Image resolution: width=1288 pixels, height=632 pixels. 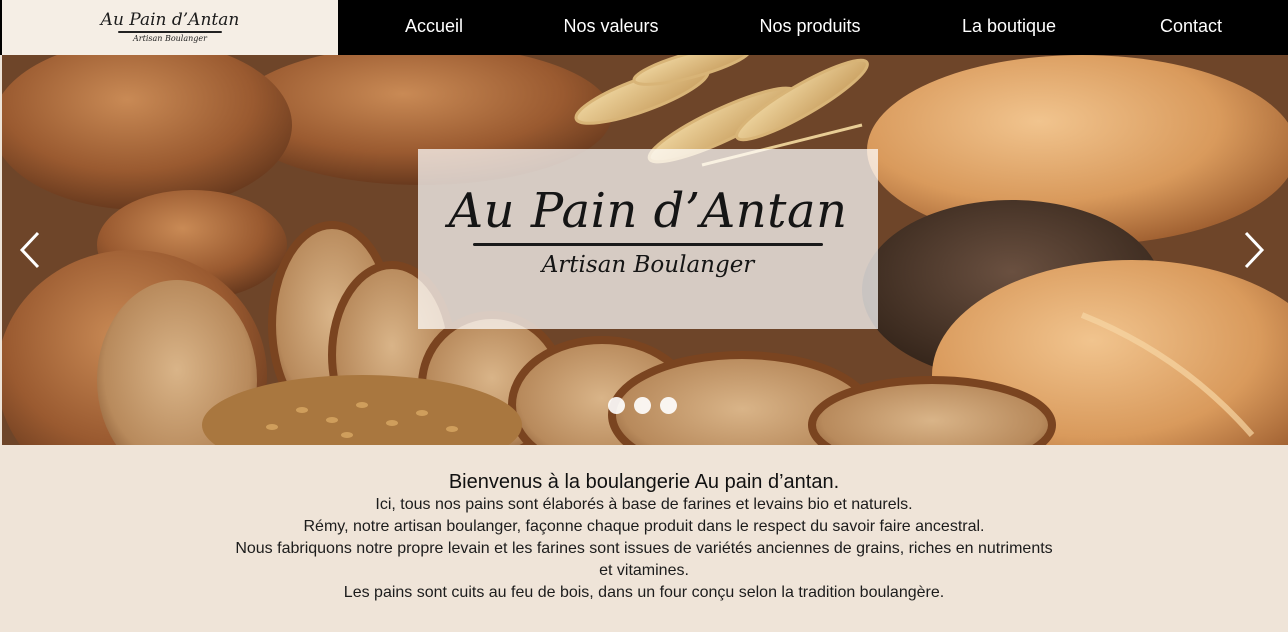 I want to click on nav-item-contact: Contact, so click(x=1191, y=27).